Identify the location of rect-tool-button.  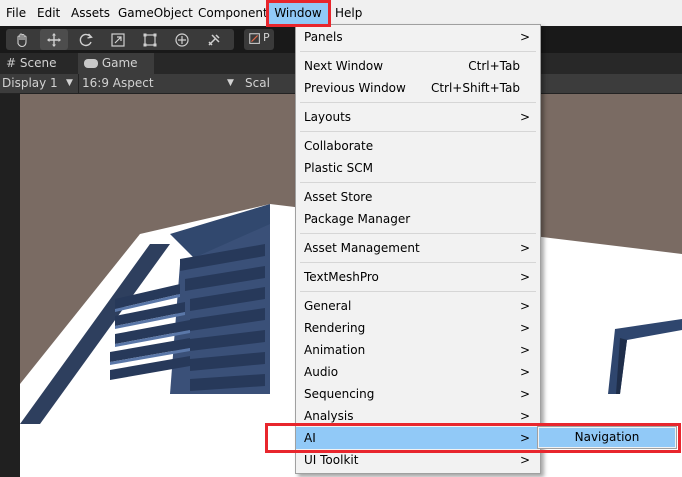
(150, 39).